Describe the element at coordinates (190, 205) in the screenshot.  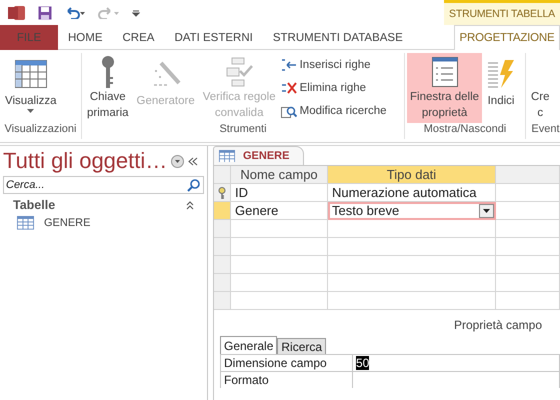
I see `collapse-section-icon` at that location.